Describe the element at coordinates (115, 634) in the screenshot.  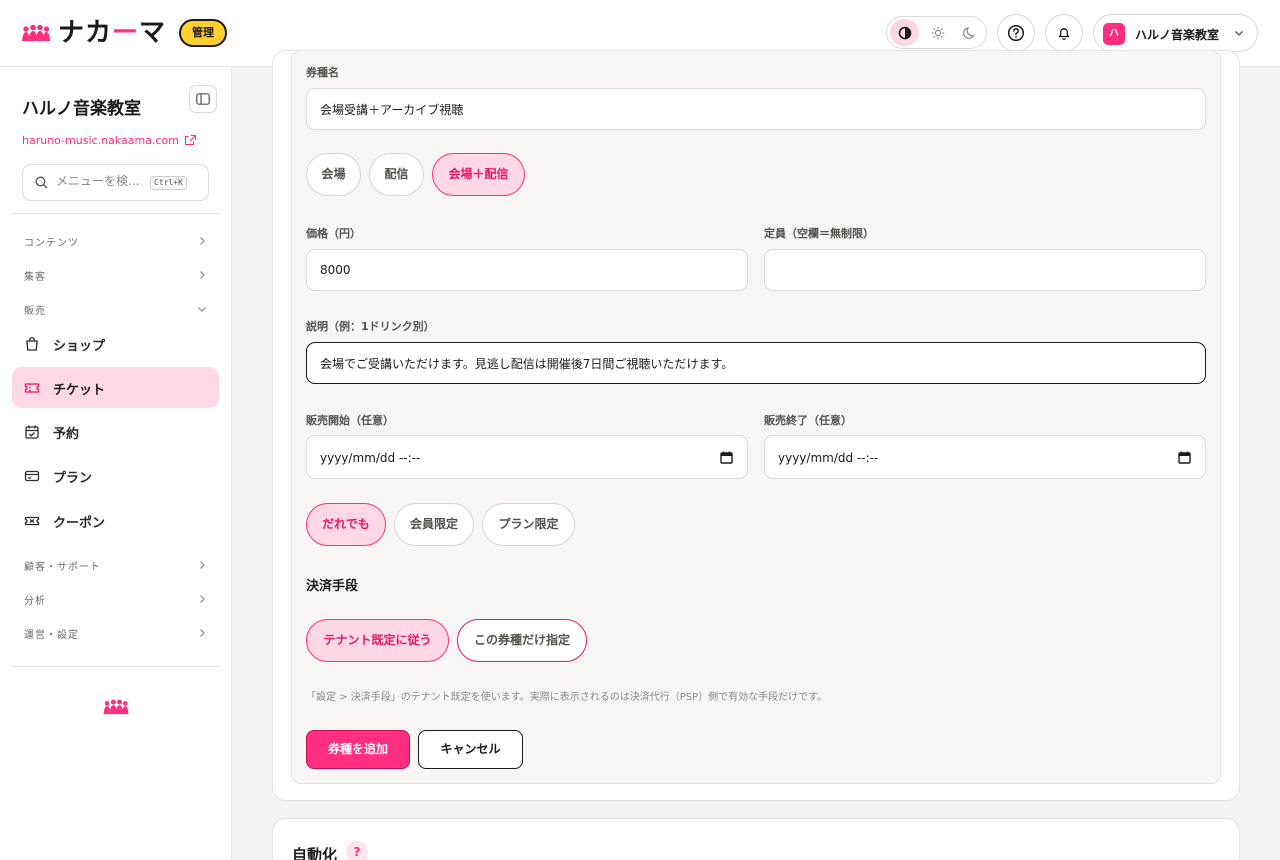
I see `nav-group-settings: 運営・設定` at that location.